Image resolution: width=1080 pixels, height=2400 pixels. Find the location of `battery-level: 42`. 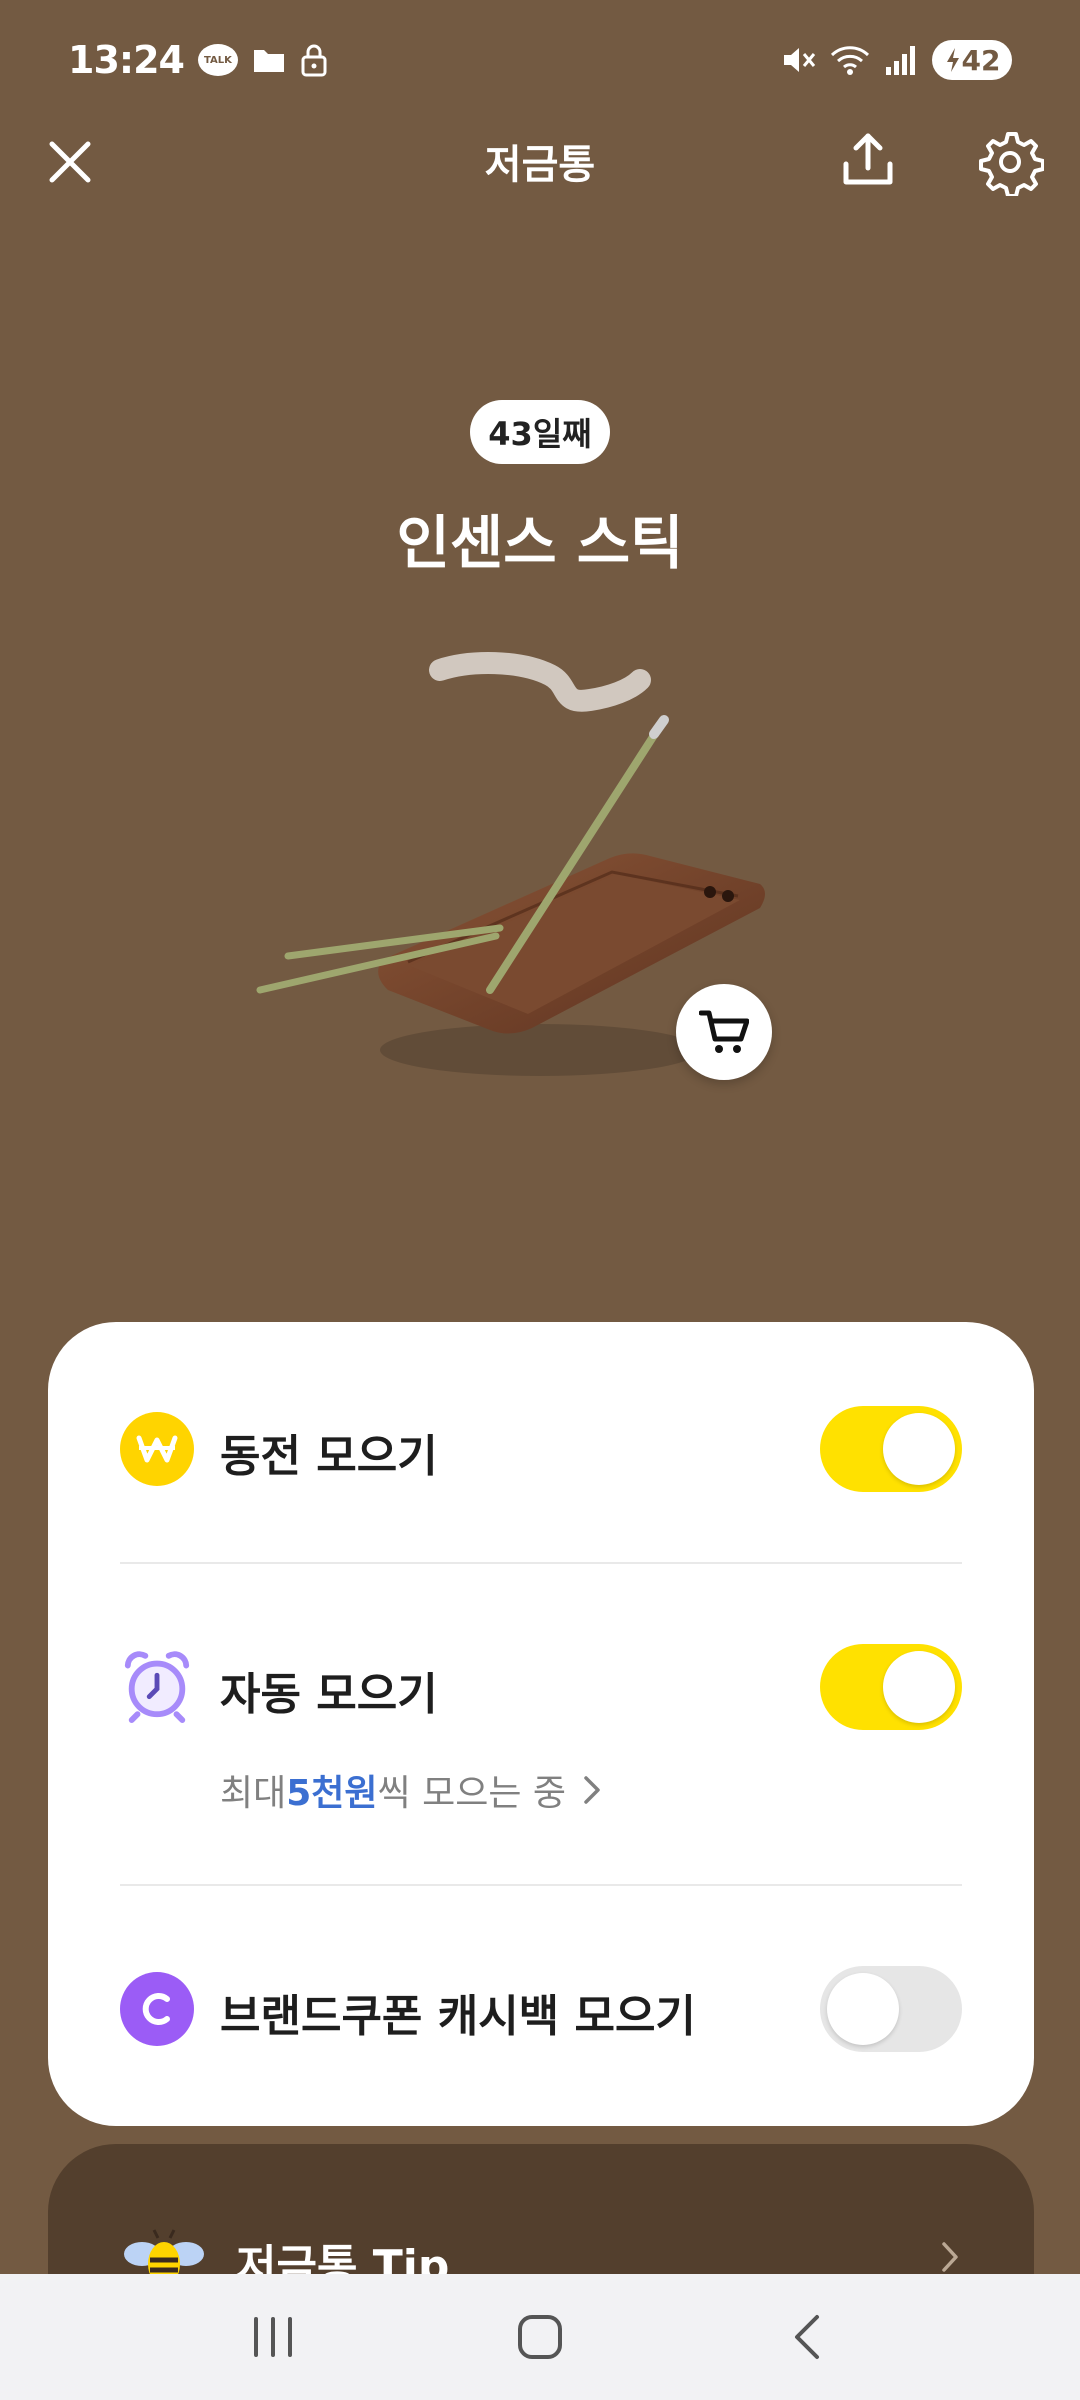

battery-level: 42 is located at coordinates (981, 60).